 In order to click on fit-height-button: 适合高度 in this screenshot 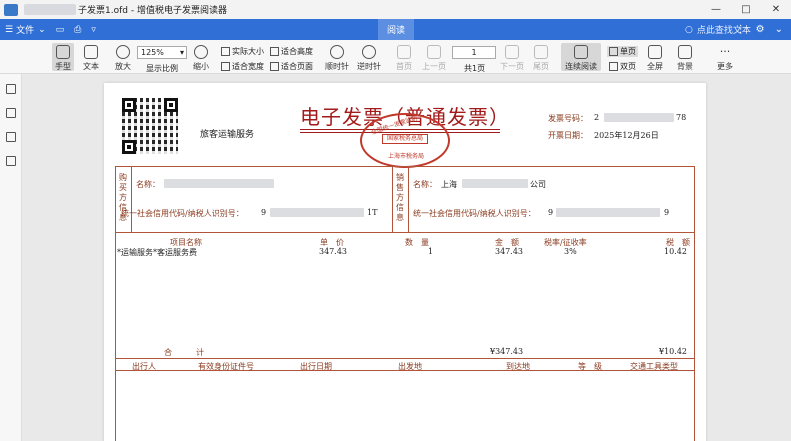, I will do `click(291, 51)`.